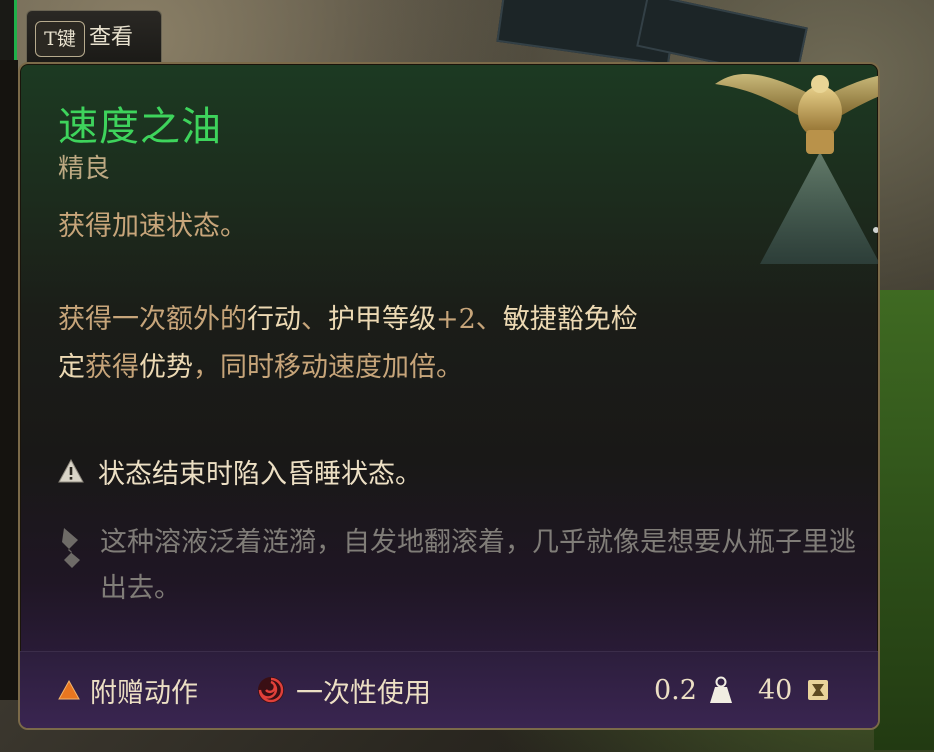  What do you see at coordinates (904, 520) in the screenshot?
I see `grass-patch` at bounding box center [904, 520].